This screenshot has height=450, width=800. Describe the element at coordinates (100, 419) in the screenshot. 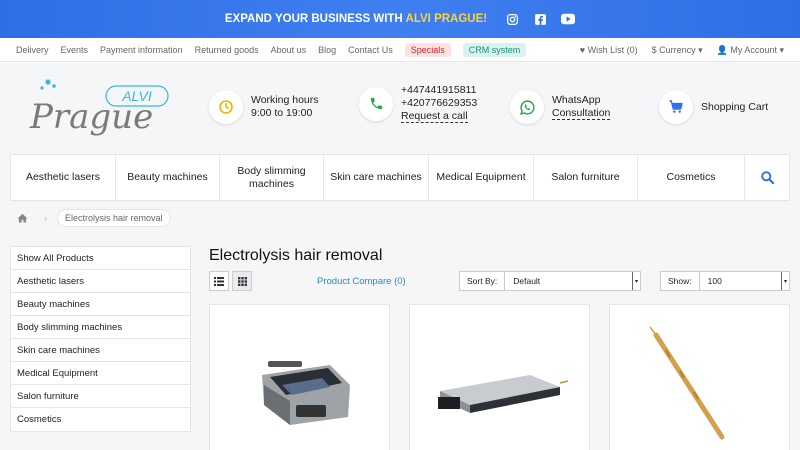

I see `sidebar-item-cosmetics: Cosmetics` at that location.